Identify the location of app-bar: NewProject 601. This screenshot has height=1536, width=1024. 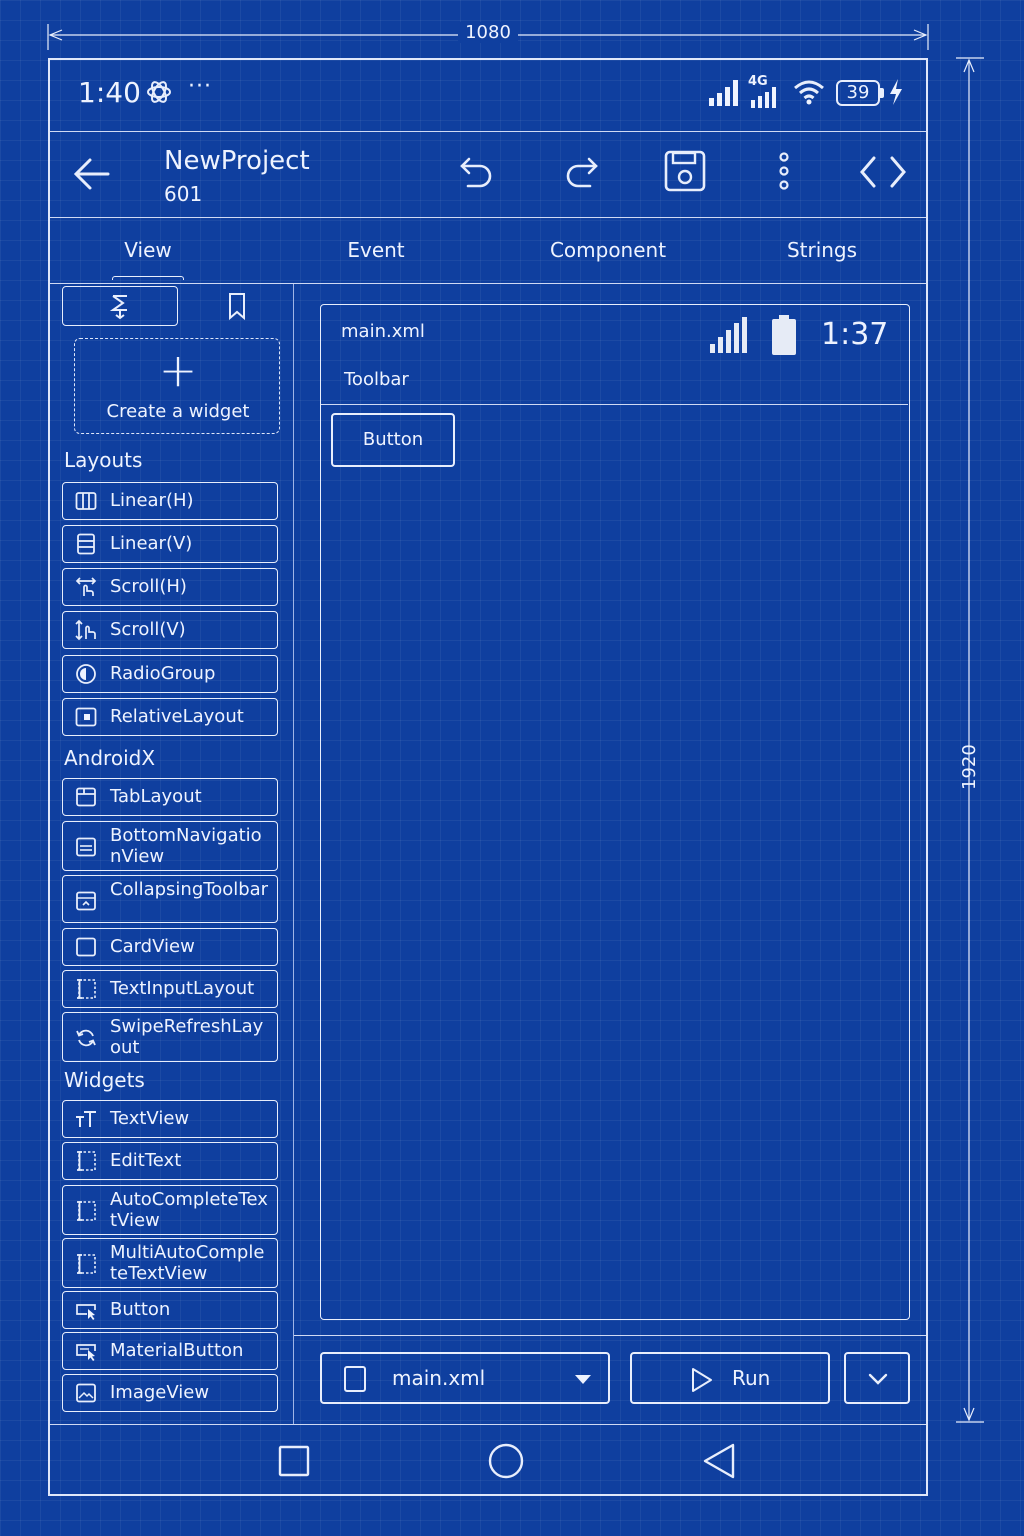
(488, 175).